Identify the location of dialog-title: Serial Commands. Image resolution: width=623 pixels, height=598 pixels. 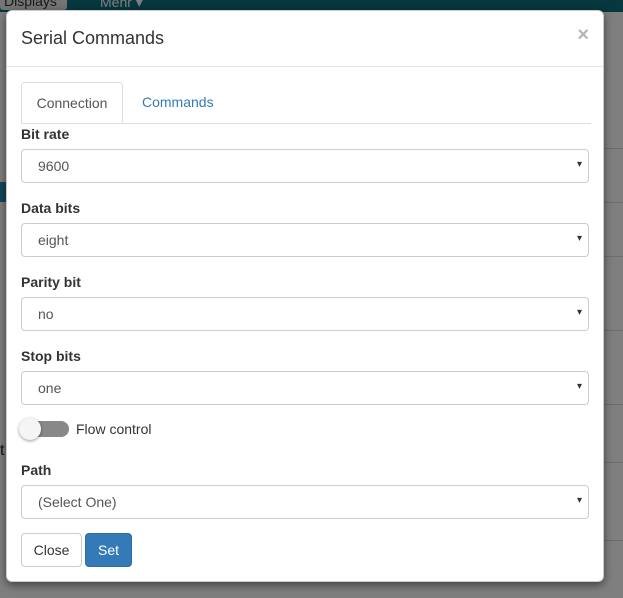
(93, 38).